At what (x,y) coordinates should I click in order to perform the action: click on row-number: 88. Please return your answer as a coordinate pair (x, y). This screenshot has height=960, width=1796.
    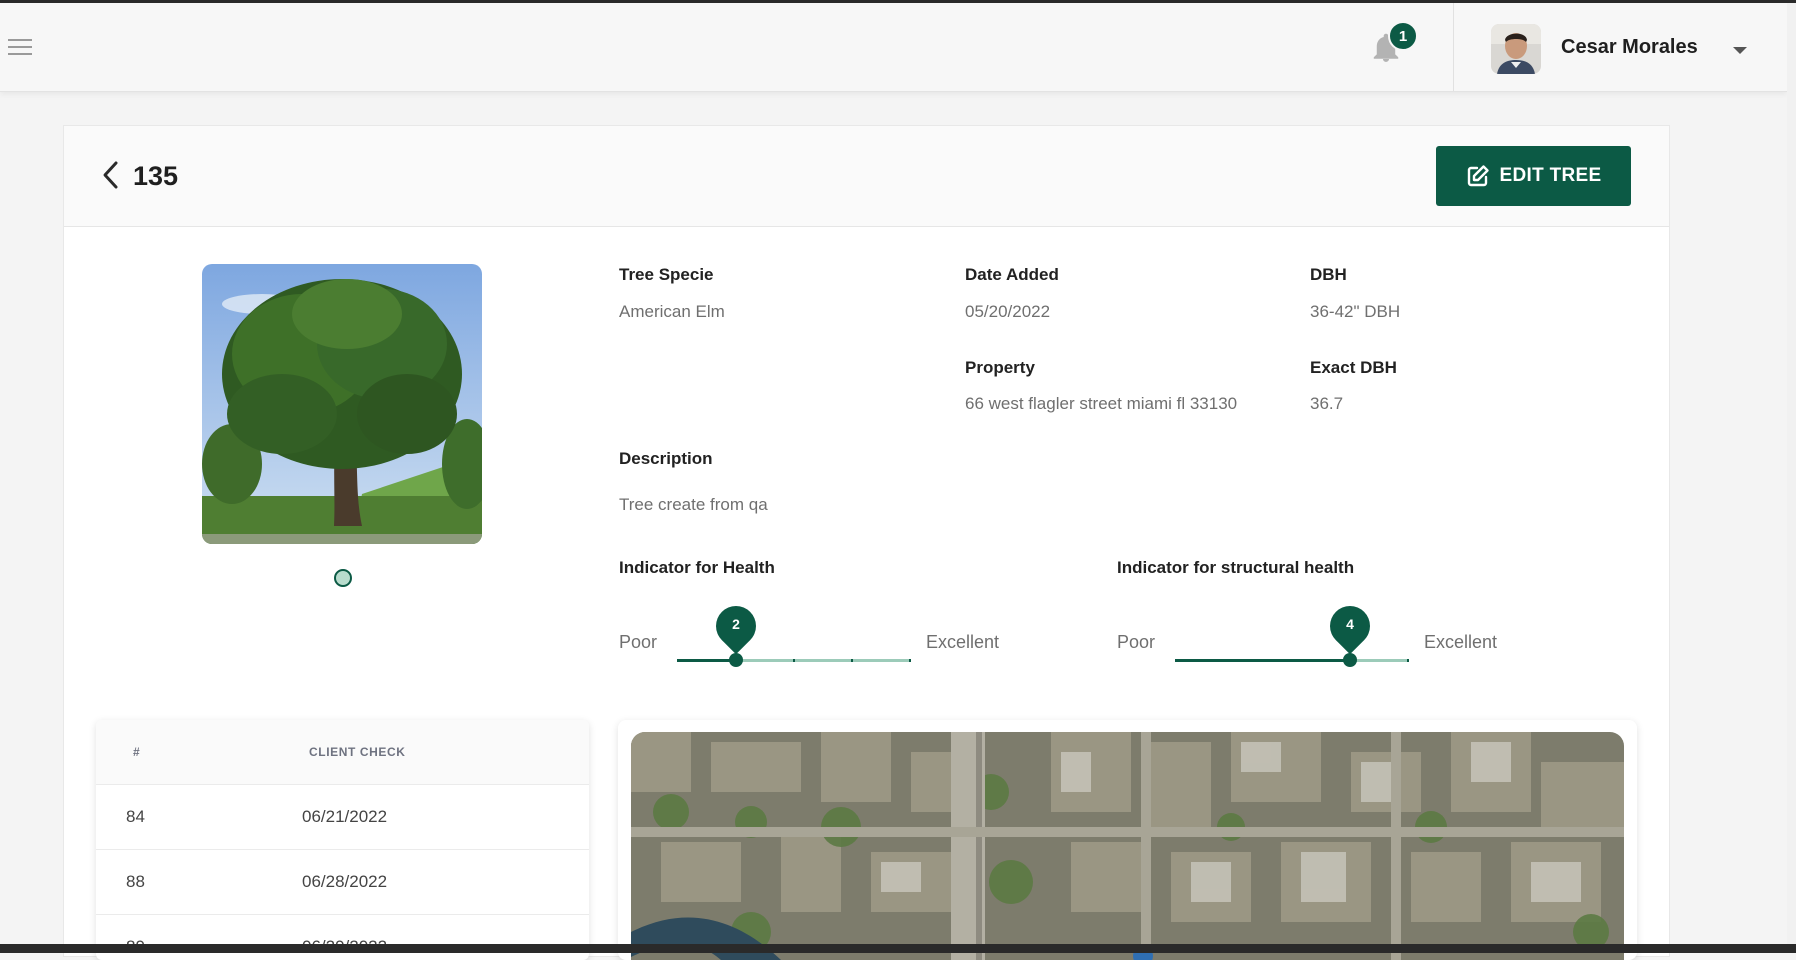
    Looking at the image, I should click on (135, 881).